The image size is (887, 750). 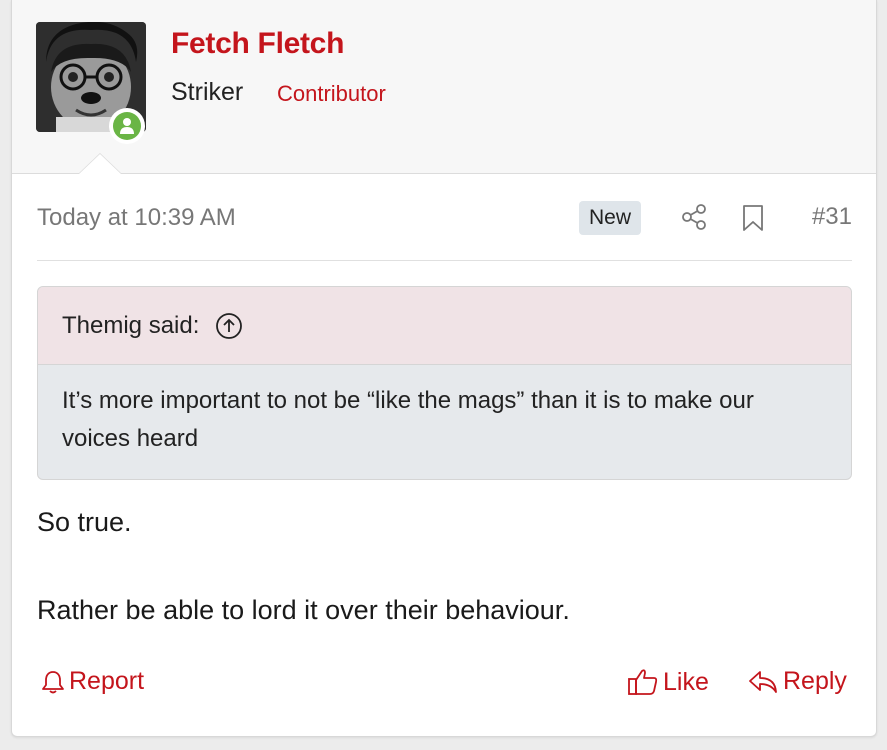 What do you see at coordinates (100, 163) in the screenshot?
I see `header-pointer` at bounding box center [100, 163].